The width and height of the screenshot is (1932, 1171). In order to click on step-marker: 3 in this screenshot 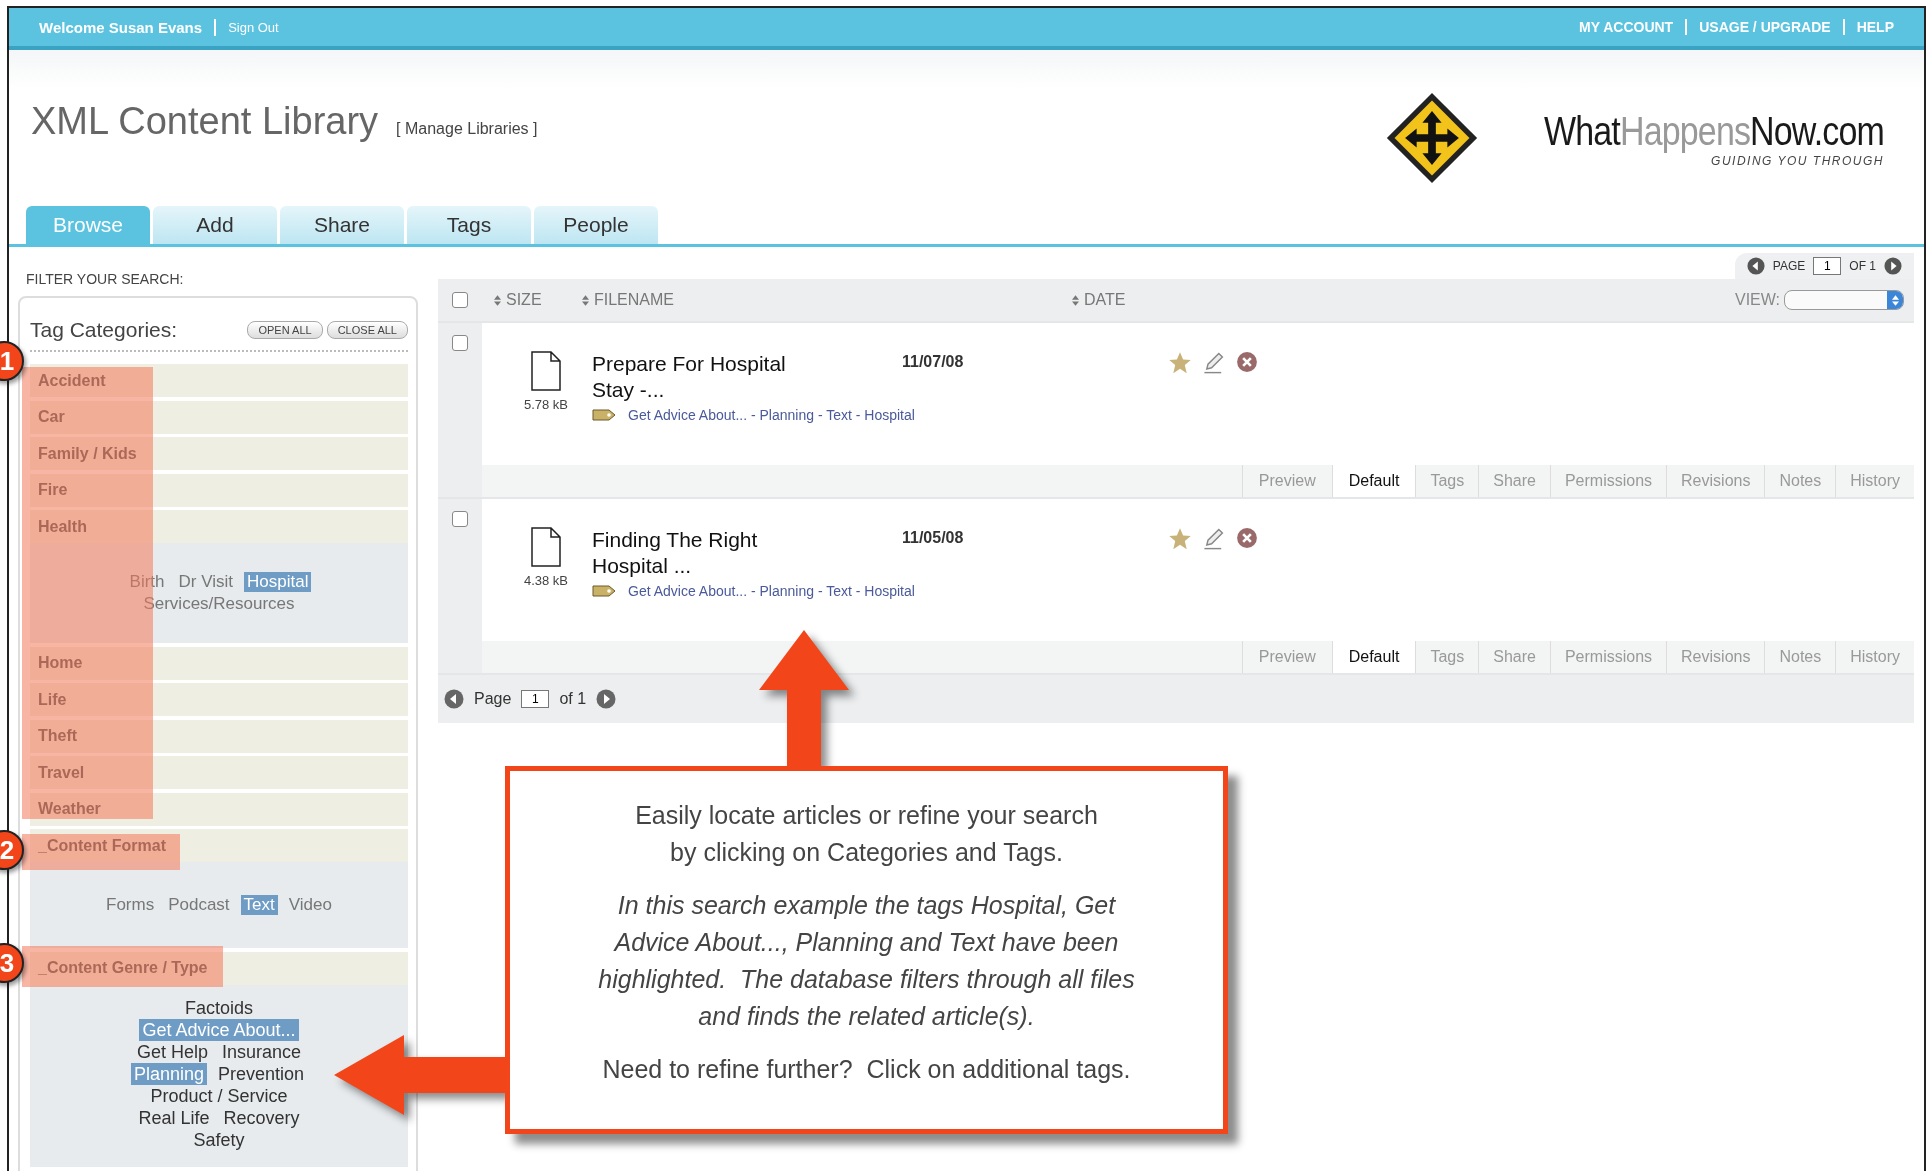, I will do `click(12, 963)`.